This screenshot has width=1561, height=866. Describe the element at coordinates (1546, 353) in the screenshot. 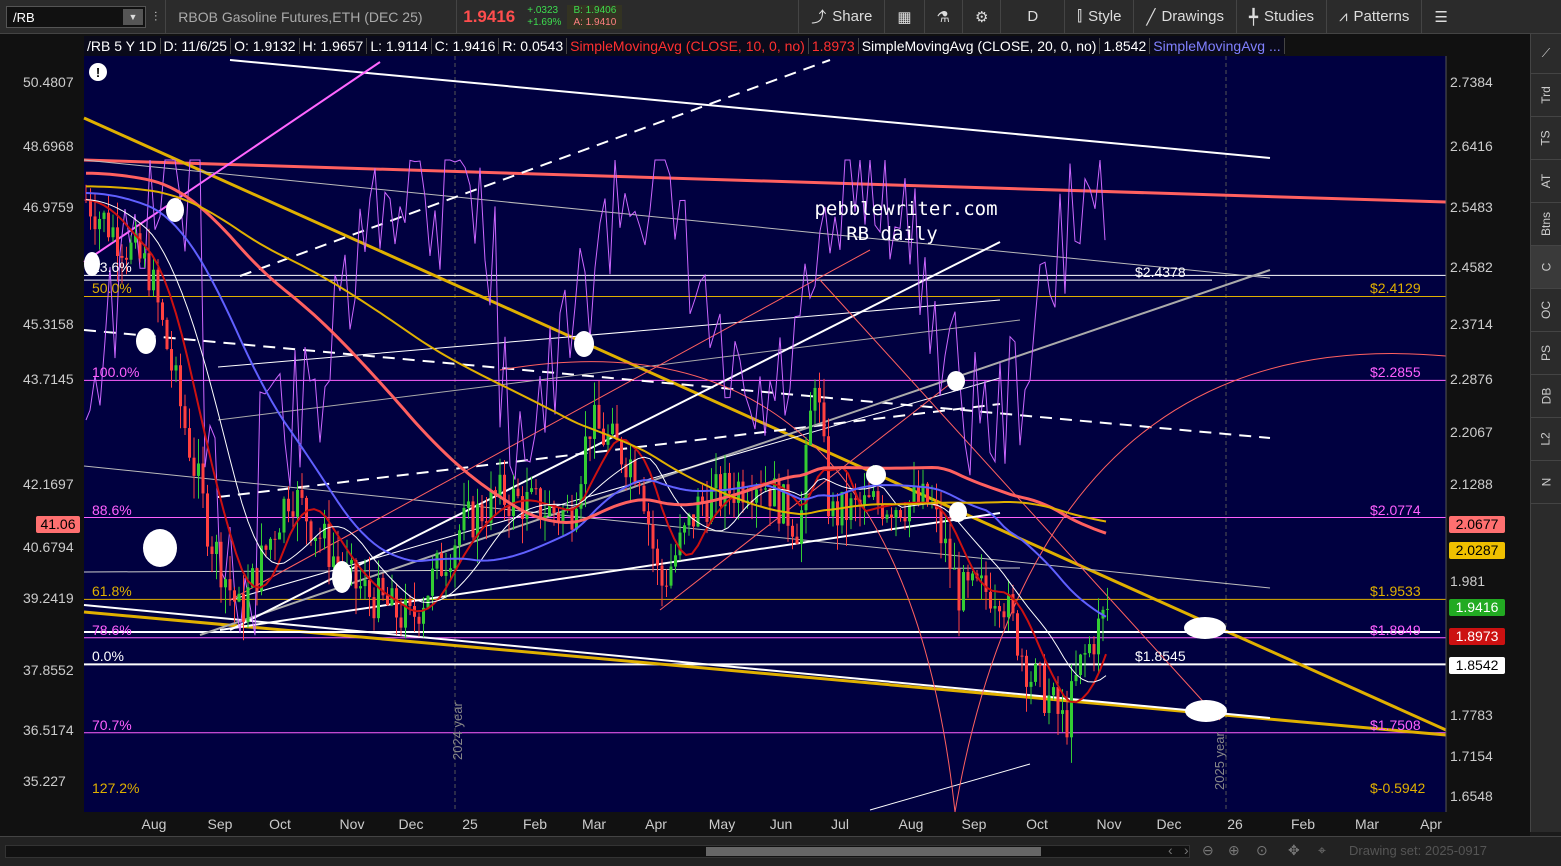

I see `tab-ps: PS` at that location.